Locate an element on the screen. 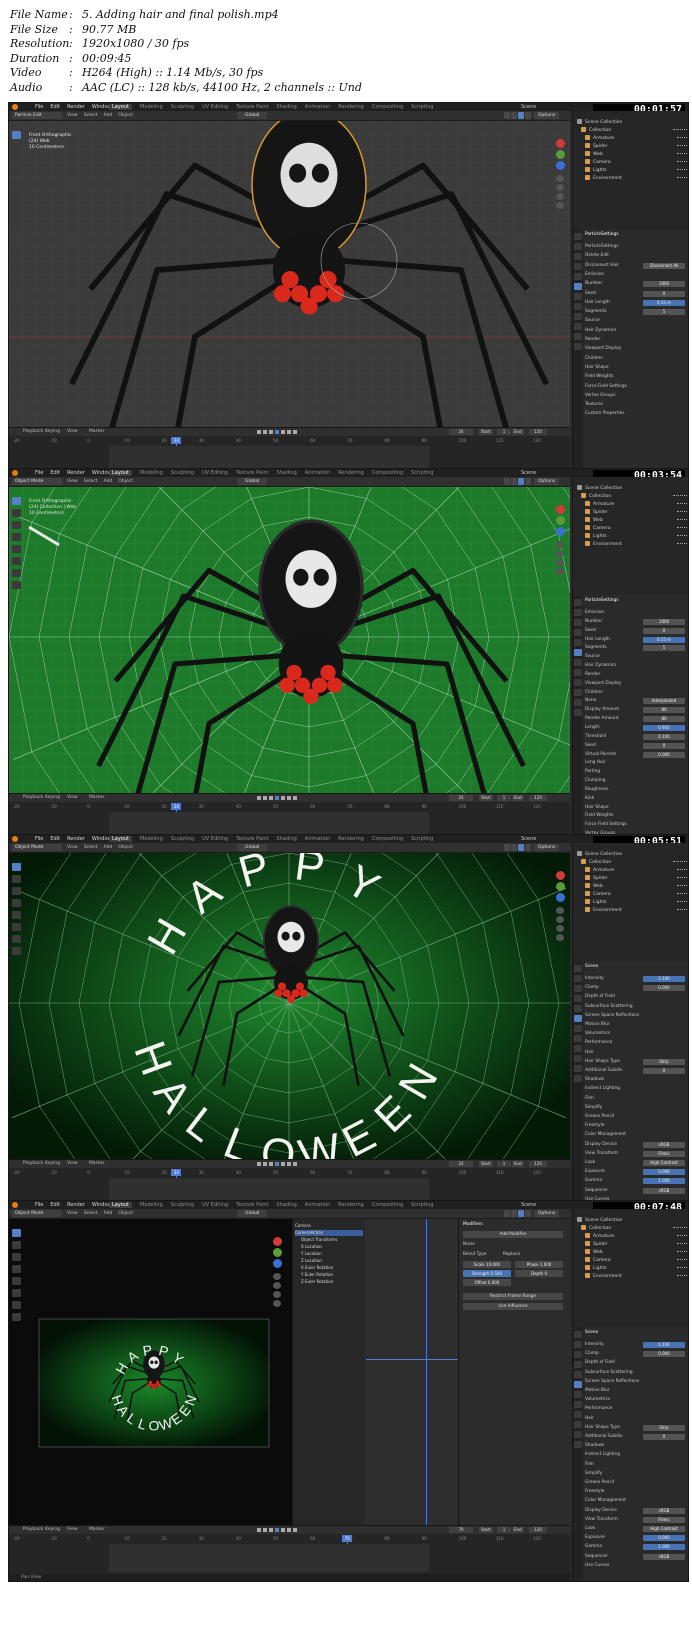 This screenshot has width=692, height=1652. animation-channel: Z Euler Rotation is located at coordinates (332, 1282).